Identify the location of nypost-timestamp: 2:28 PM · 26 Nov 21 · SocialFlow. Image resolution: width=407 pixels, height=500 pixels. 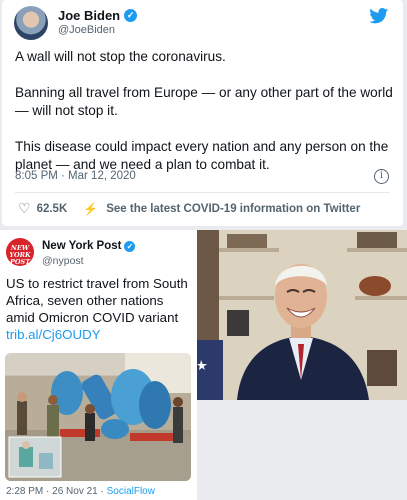
(80, 491).